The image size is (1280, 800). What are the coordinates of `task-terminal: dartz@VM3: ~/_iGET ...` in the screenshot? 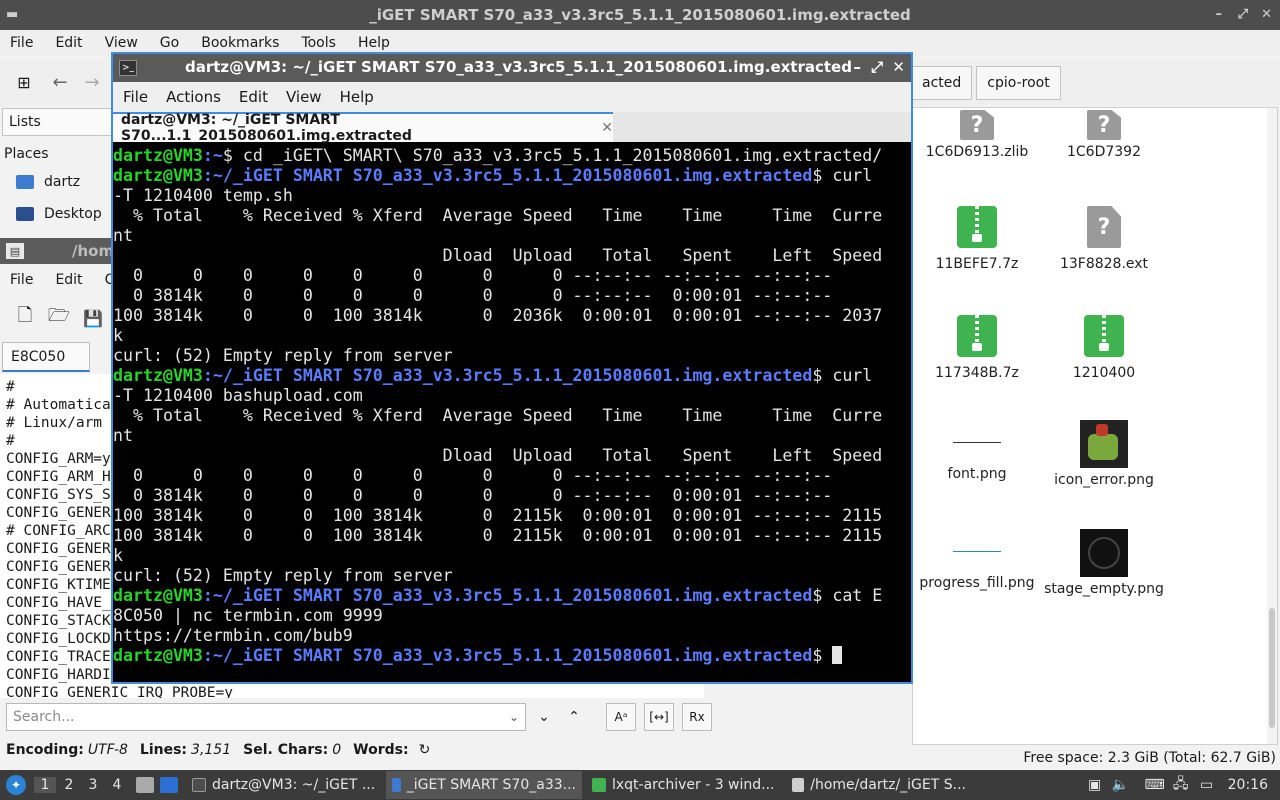 It's located at (284, 785).